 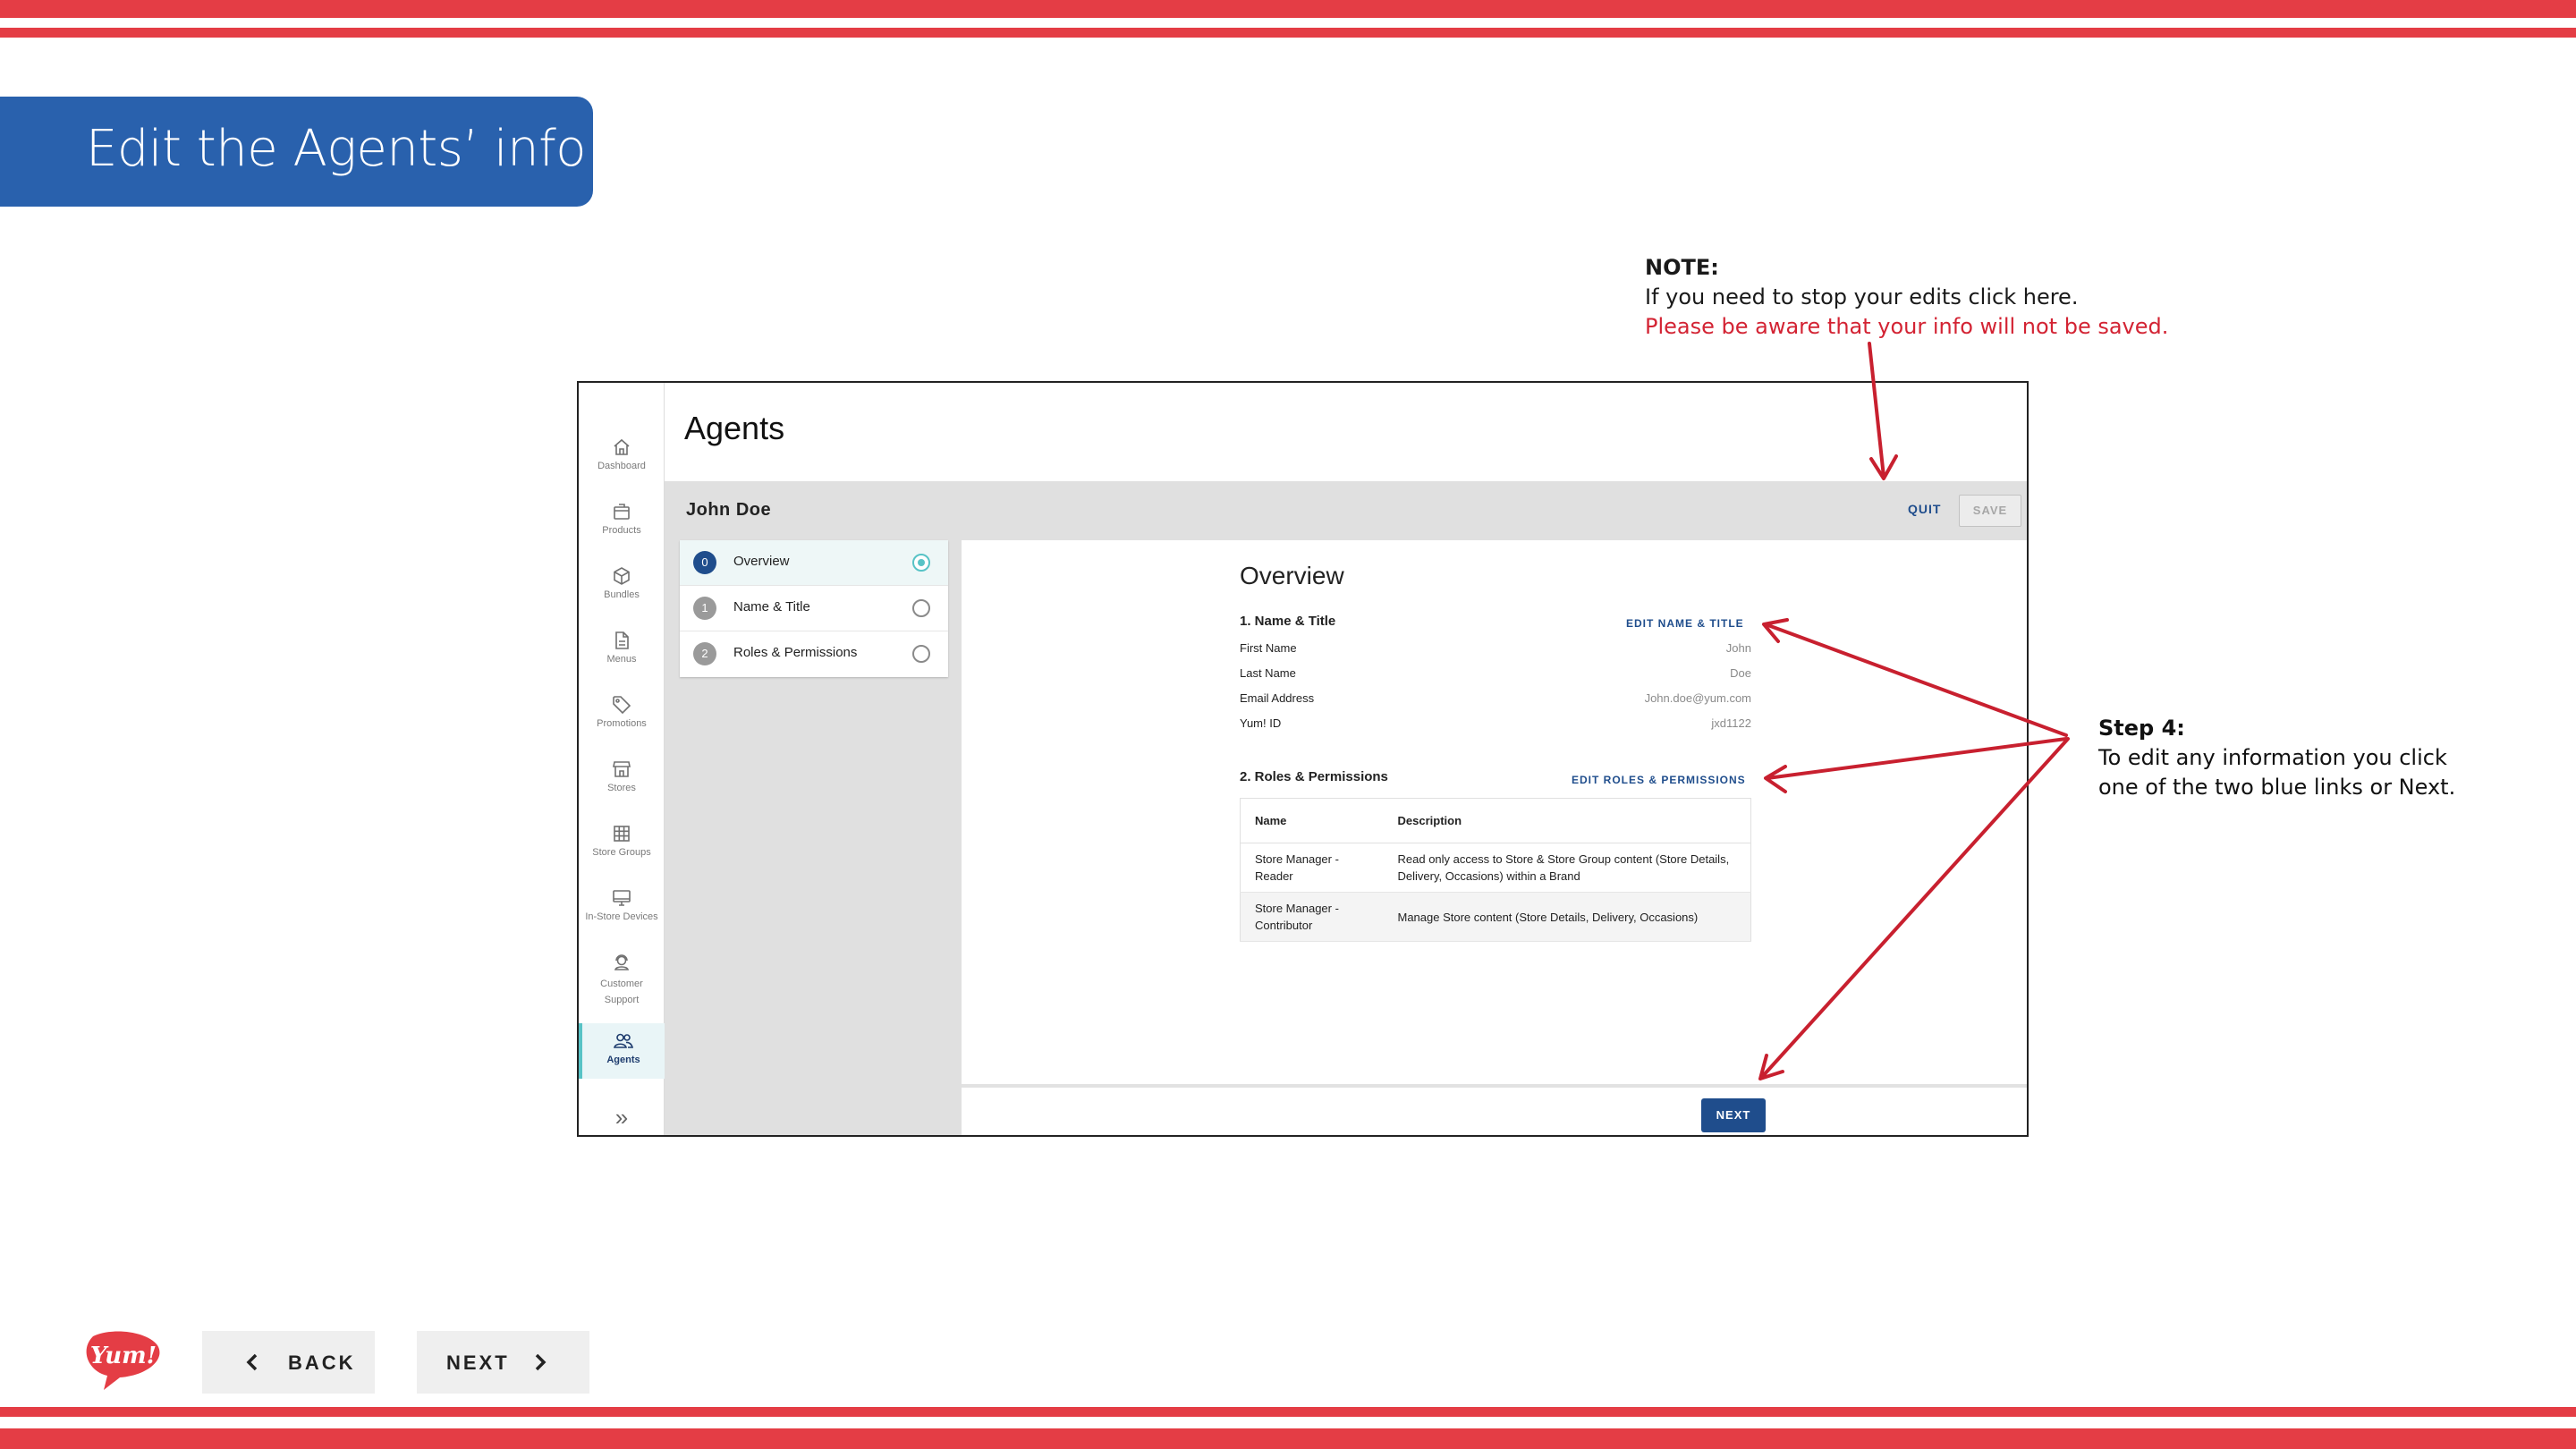 What do you see at coordinates (621, 992) in the screenshot?
I see `sidebar-item-label: Customer Support` at bounding box center [621, 992].